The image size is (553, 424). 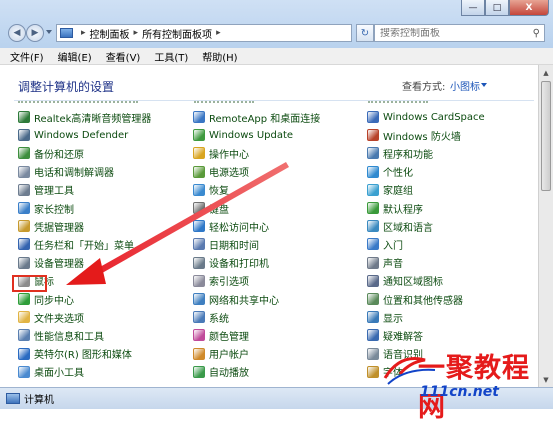 I want to click on arrow-head, so click(x=86, y=271).